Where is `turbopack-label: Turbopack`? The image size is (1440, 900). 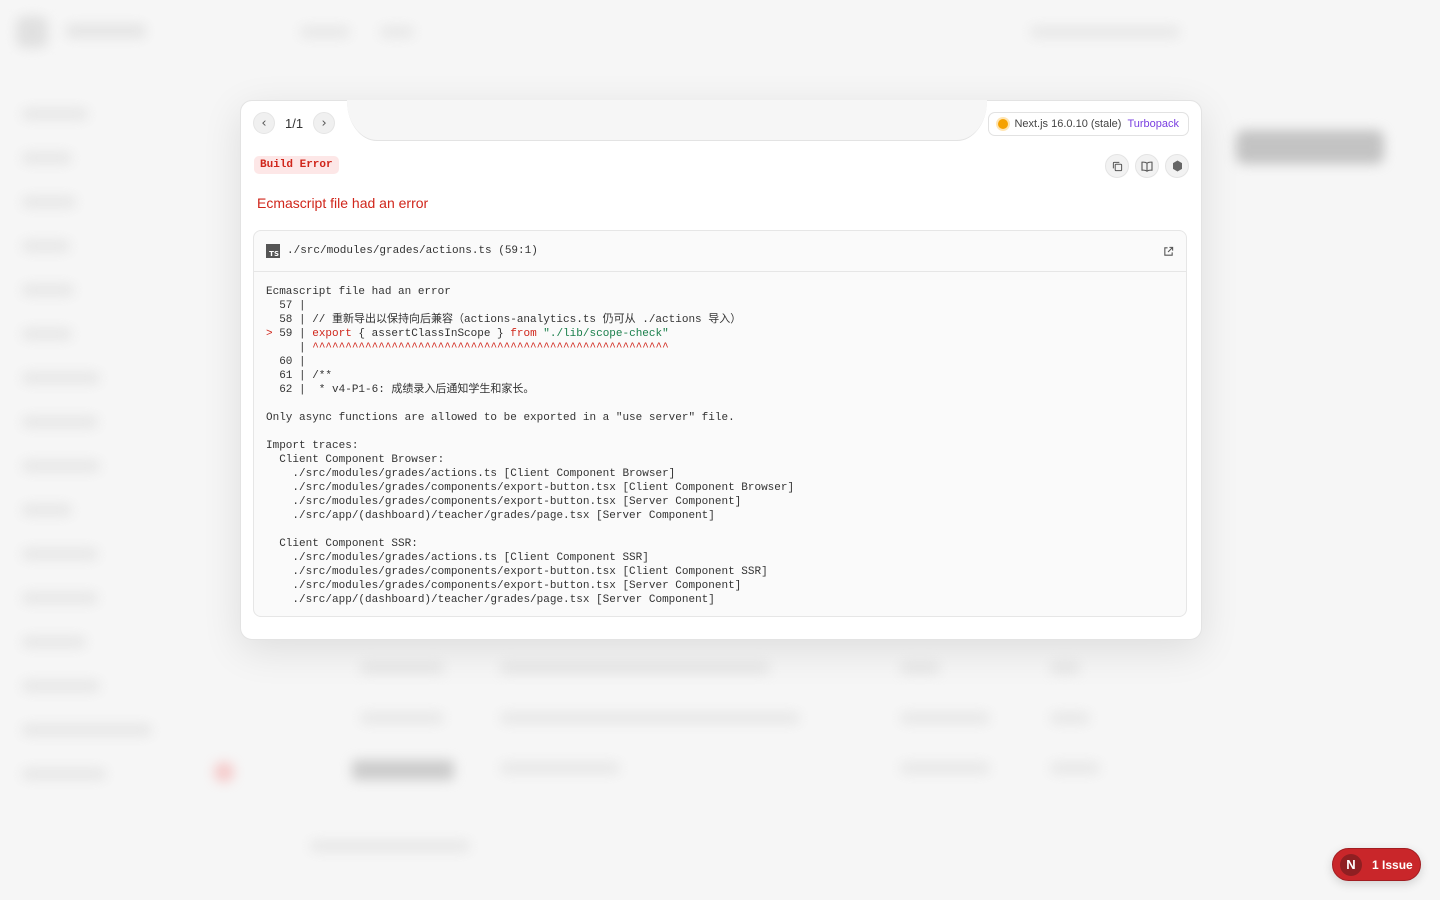
turbopack-label: Turbopack is located at coordinates (1153, 124).